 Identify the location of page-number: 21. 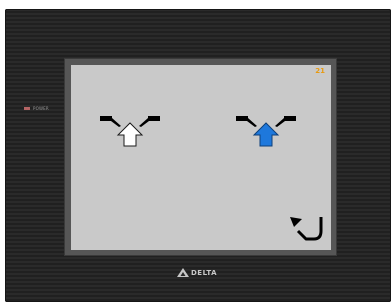
(320, 71).